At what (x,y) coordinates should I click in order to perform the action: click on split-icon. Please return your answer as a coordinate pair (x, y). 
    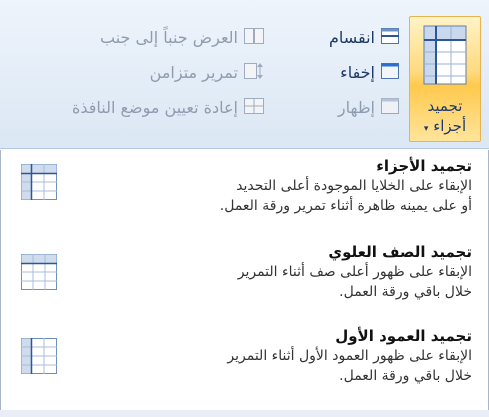
    Looking at the image, I should click on (390, 39).